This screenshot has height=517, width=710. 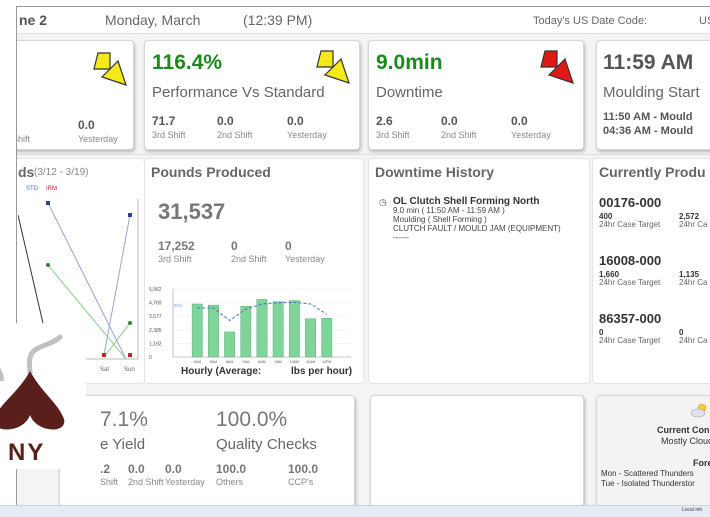 I want to click on x-tick-label: 7AM, so click(x=245, y=362).